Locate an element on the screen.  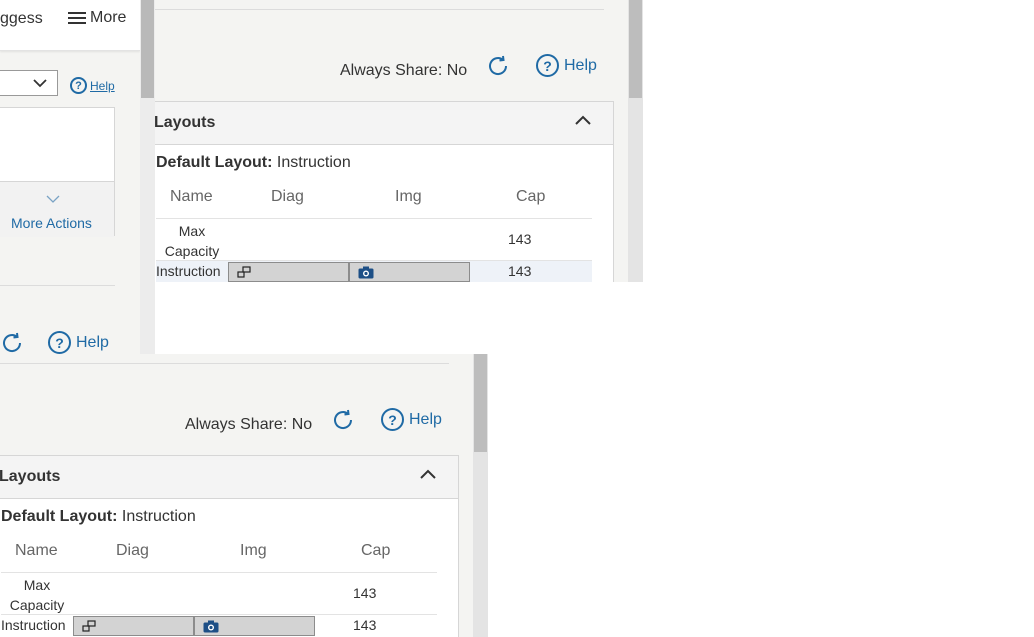
suggest-link: ggess is located at coordinates (21, 19).